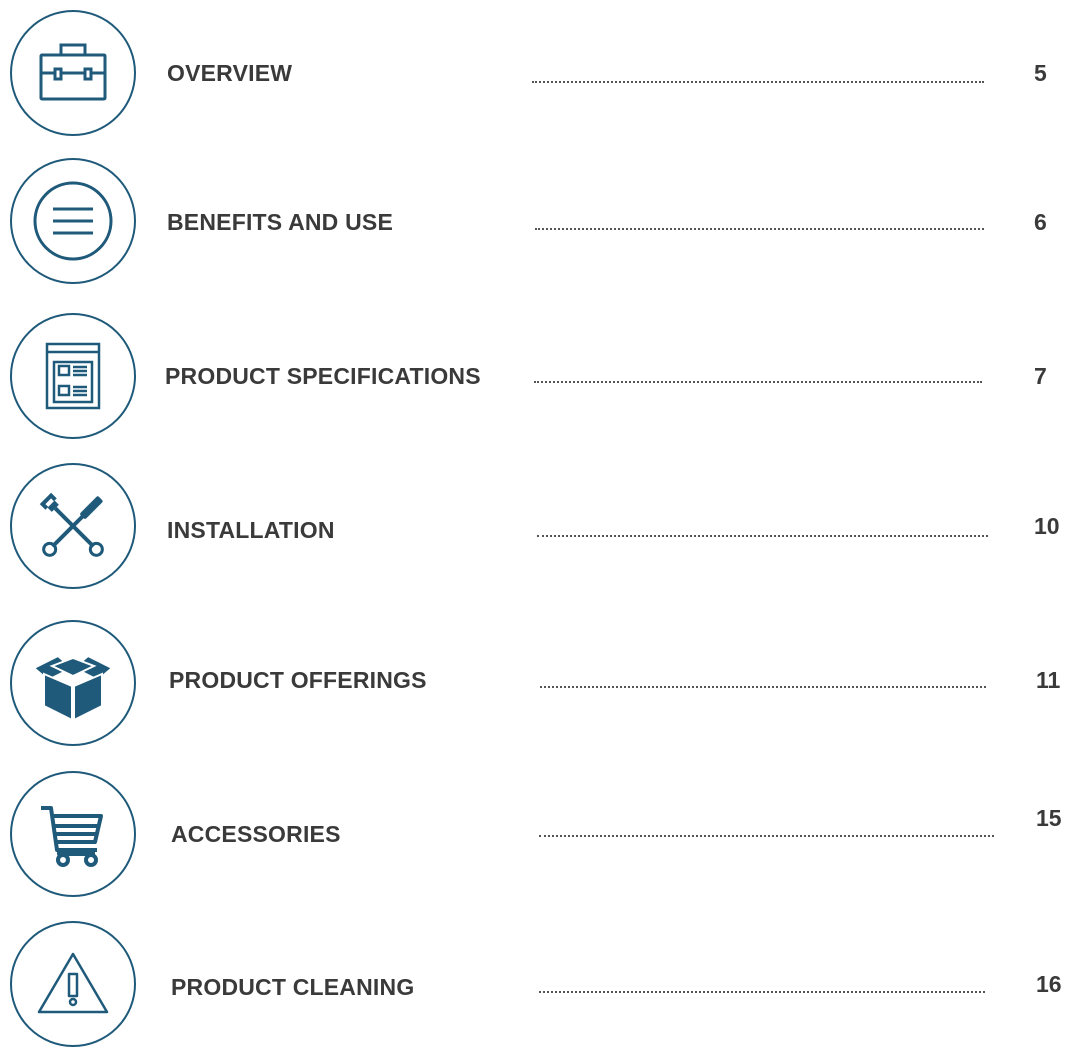  What do you see at coordinates (1049, 984) in the screenshot?
I see `toc-page-number: 16` at bounding box center [1049, 984].